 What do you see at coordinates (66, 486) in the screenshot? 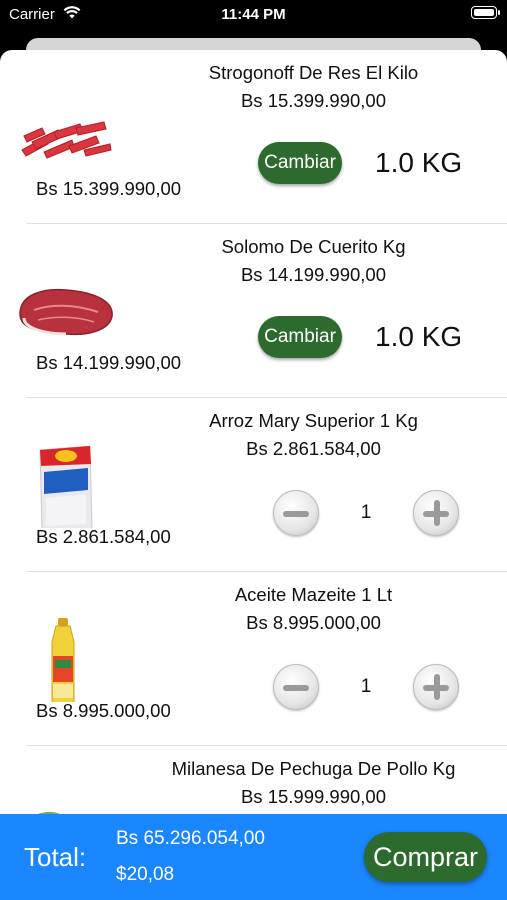
I see `rice-bag-image` at bounding box center [66, 486].